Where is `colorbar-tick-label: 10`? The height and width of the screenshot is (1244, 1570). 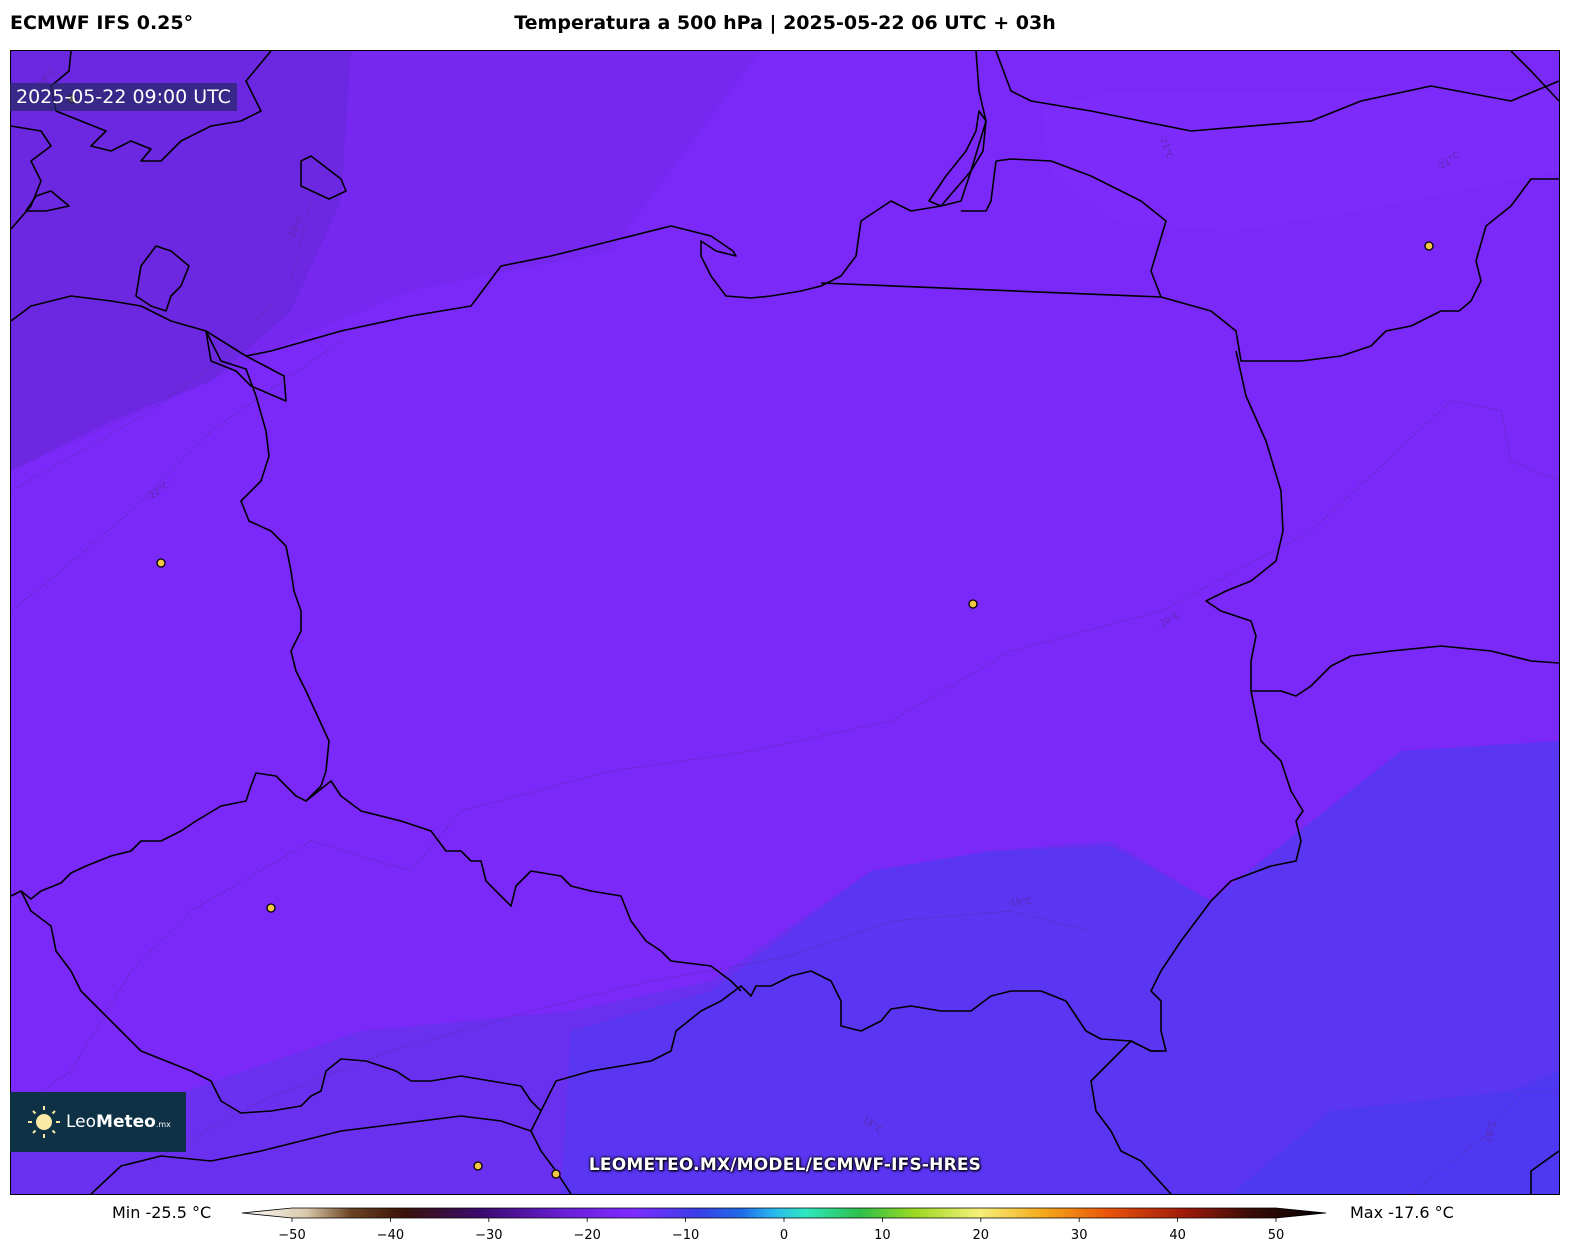 colorbar-tick-label: 10 is located at coordinates (882, 1235).